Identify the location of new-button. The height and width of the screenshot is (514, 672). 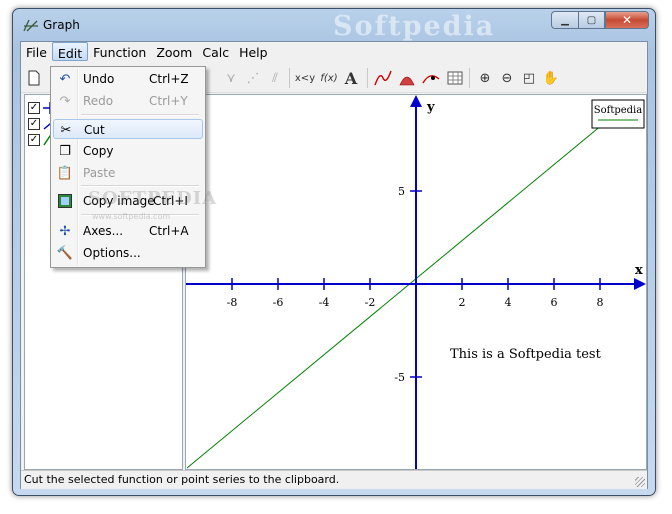
(34, 78).